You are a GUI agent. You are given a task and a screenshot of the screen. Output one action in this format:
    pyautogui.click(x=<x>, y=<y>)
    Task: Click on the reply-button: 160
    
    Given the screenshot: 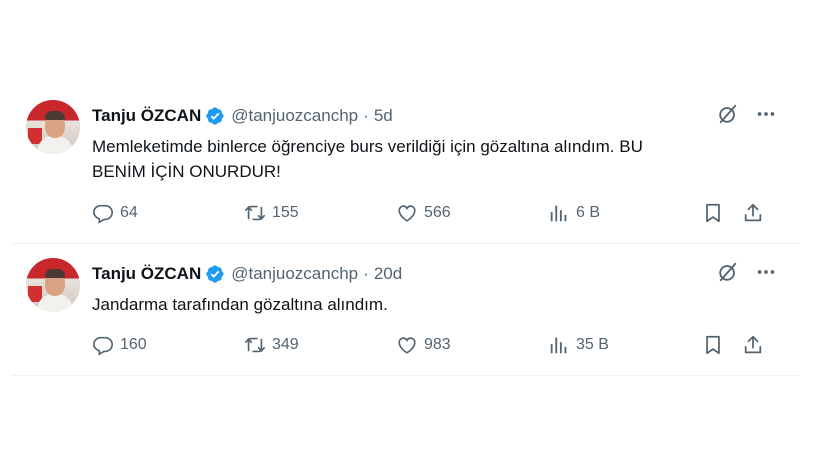 What is the action you would take?
    pyautogui.click(x=168, y=345)
    